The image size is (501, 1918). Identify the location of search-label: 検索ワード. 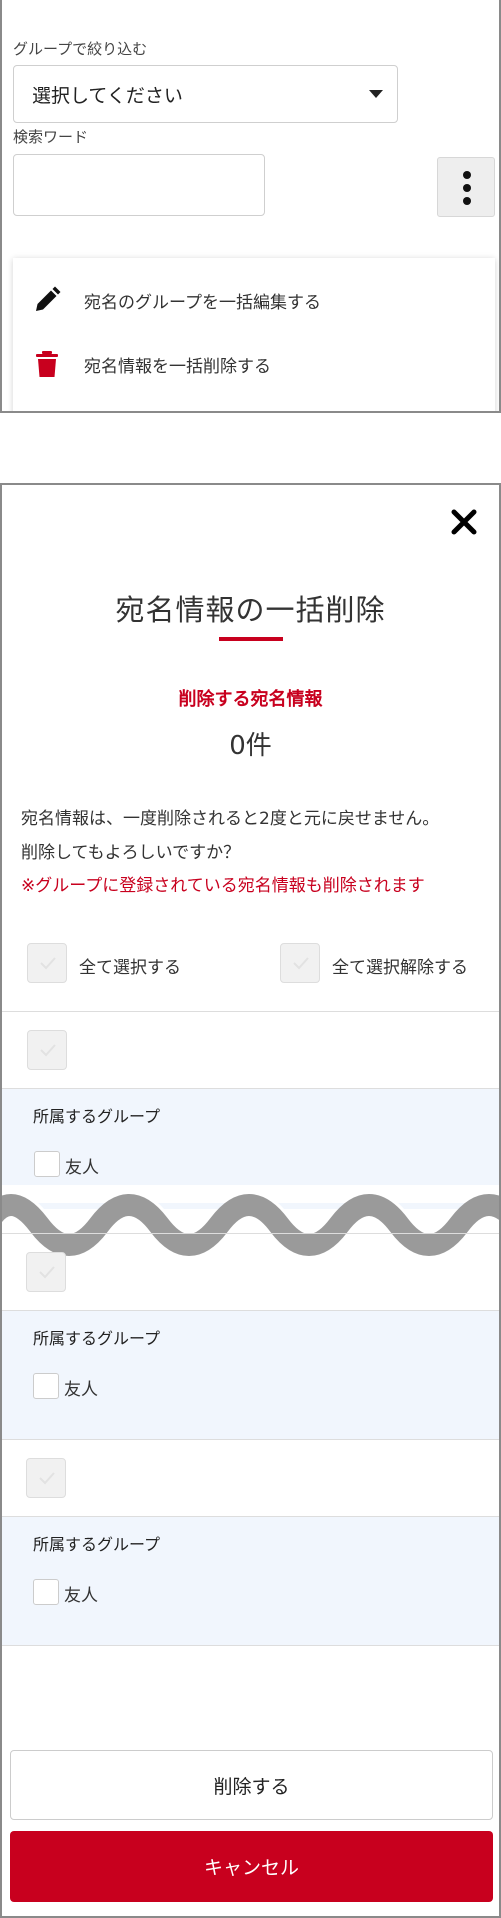
(51, 137).